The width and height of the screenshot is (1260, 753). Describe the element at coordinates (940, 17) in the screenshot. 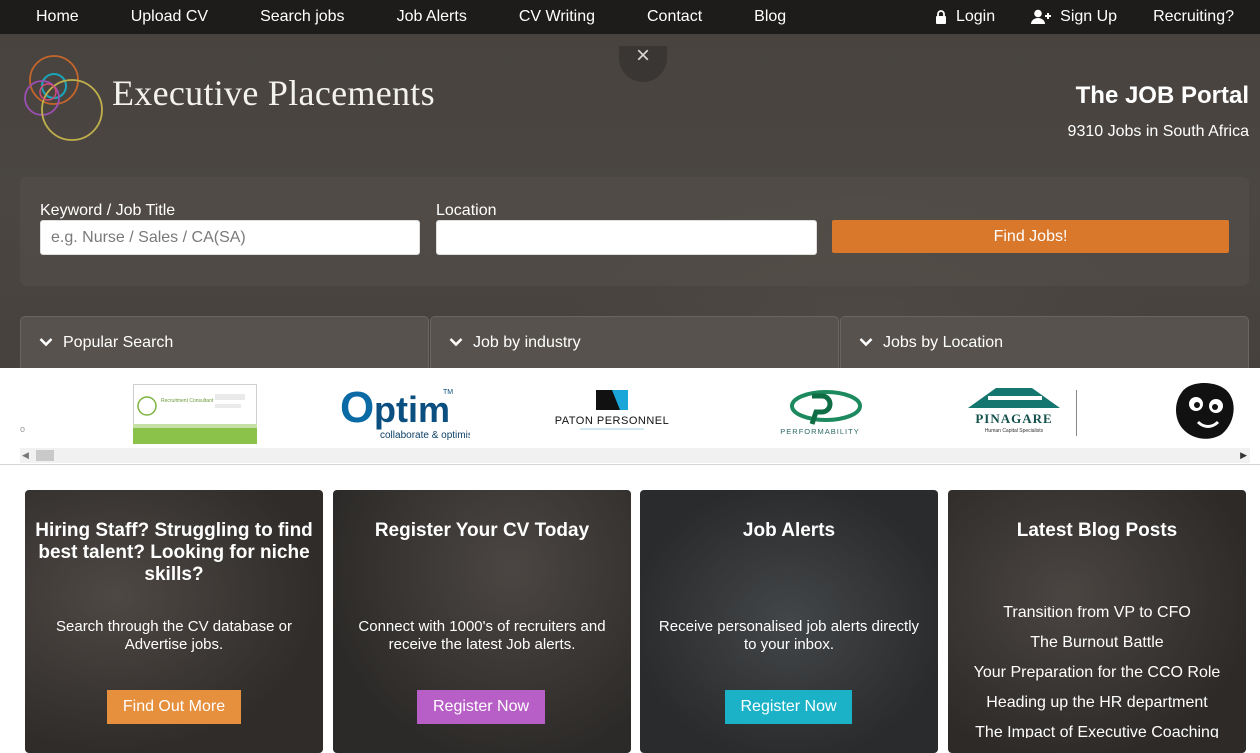

I see `lock-icon` at that location.